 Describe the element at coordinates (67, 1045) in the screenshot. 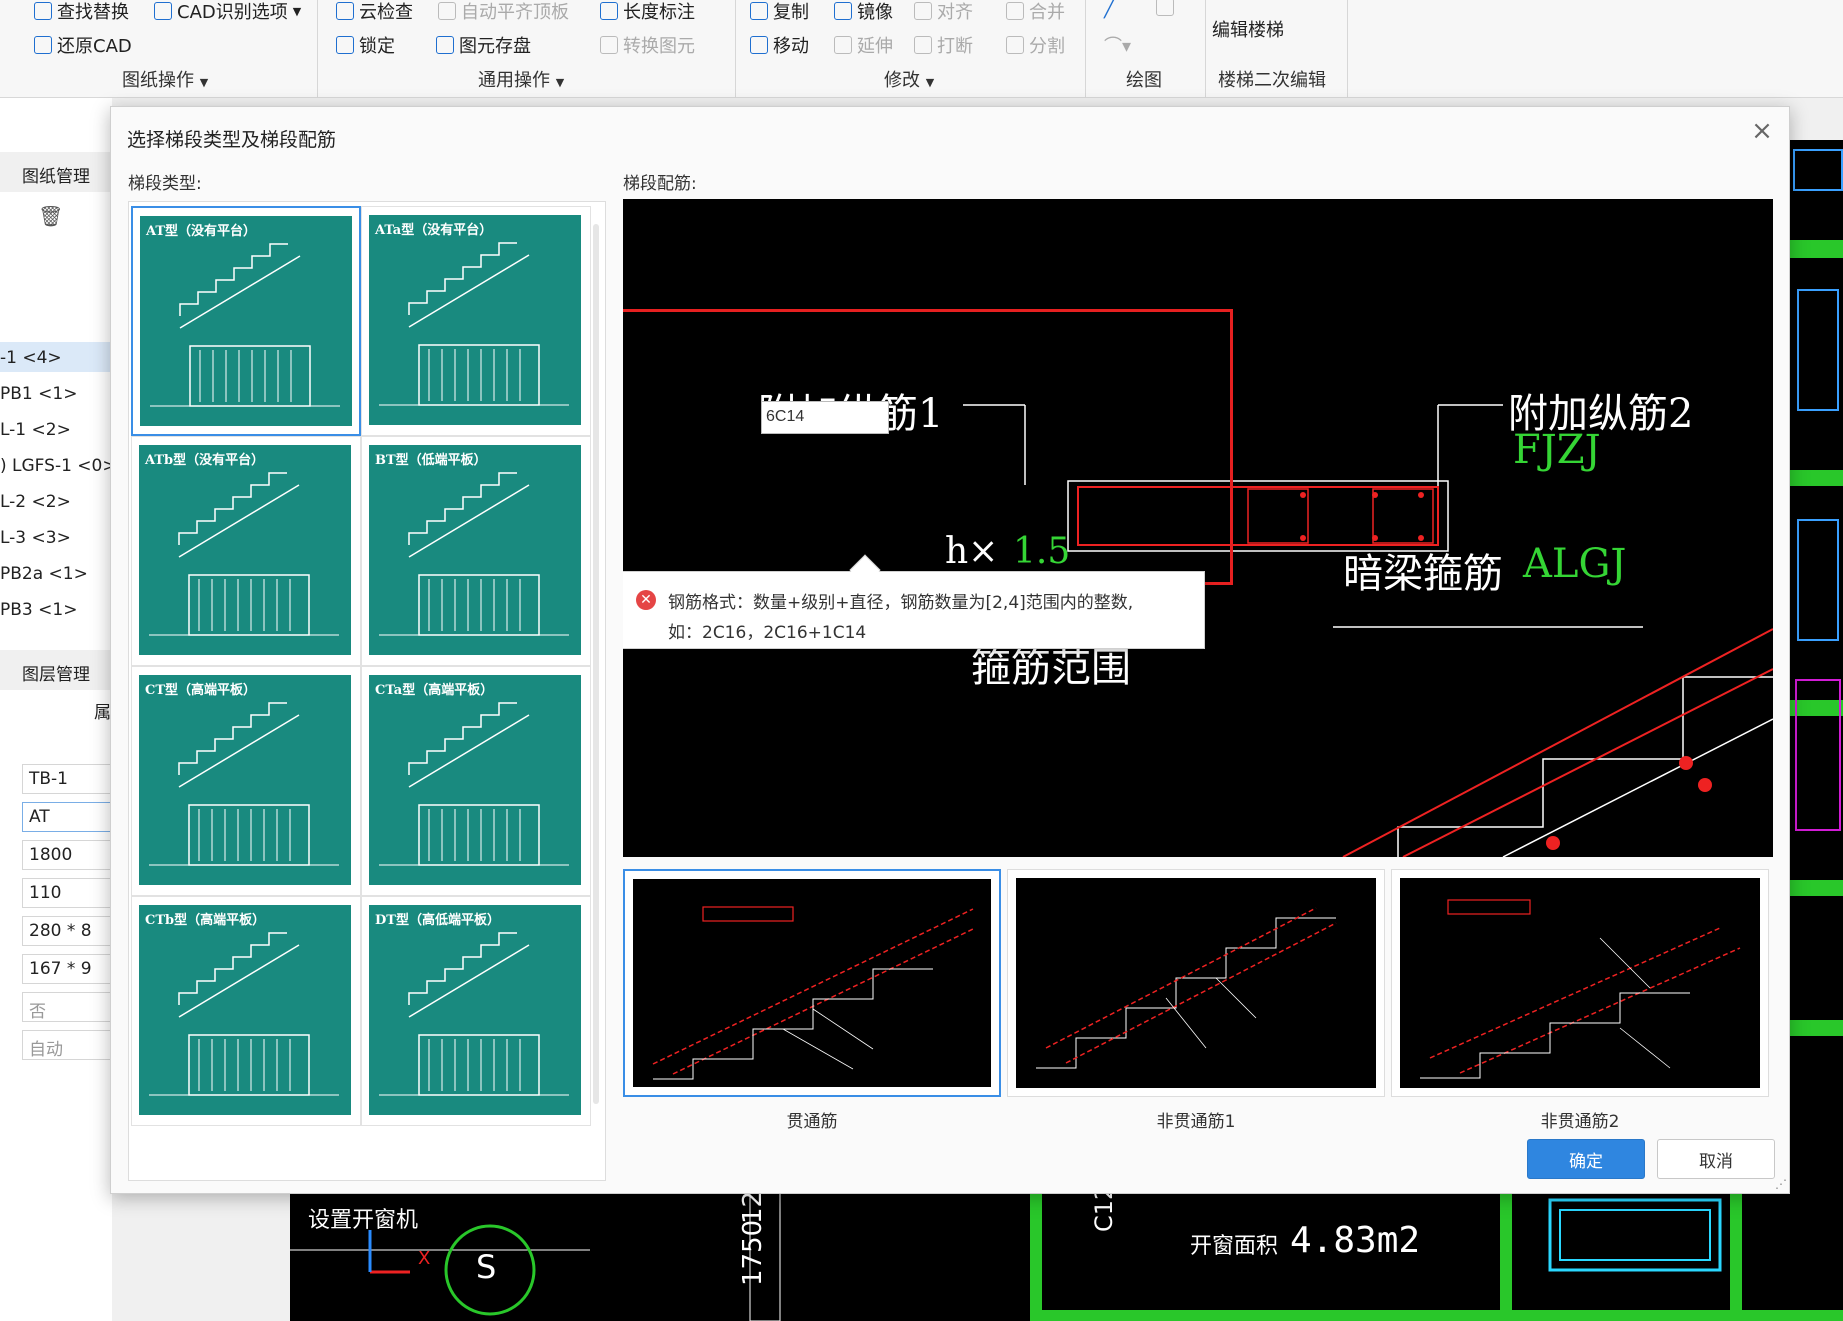

I see `property-value: 自动` at that location.